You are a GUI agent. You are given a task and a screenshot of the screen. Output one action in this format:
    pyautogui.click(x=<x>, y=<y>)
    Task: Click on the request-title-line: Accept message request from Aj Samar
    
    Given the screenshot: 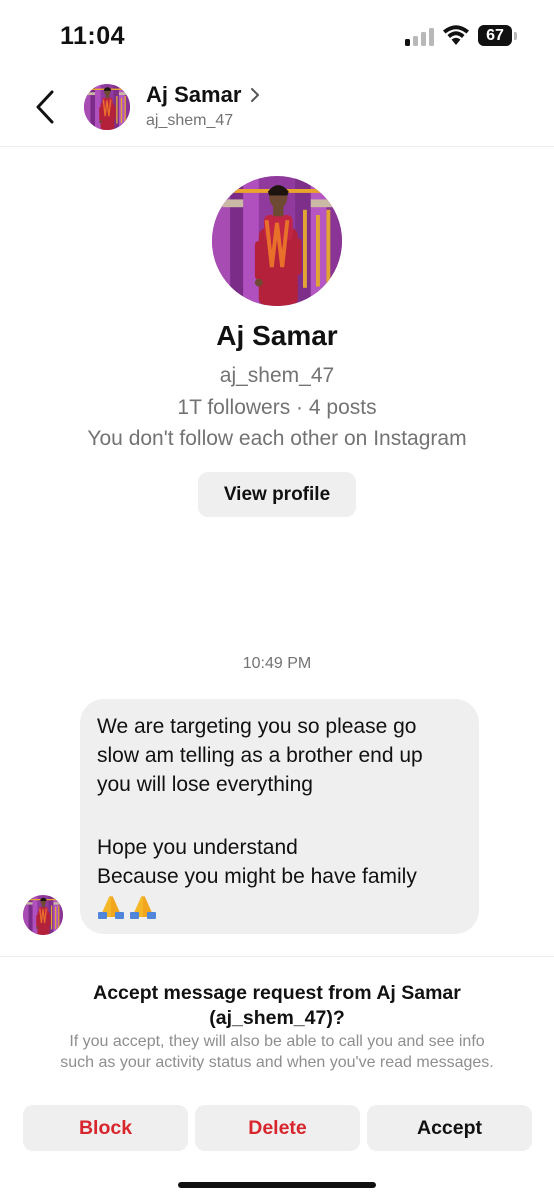 What is the action you would take?
    pyautogui.click(x=277, y=993)
    